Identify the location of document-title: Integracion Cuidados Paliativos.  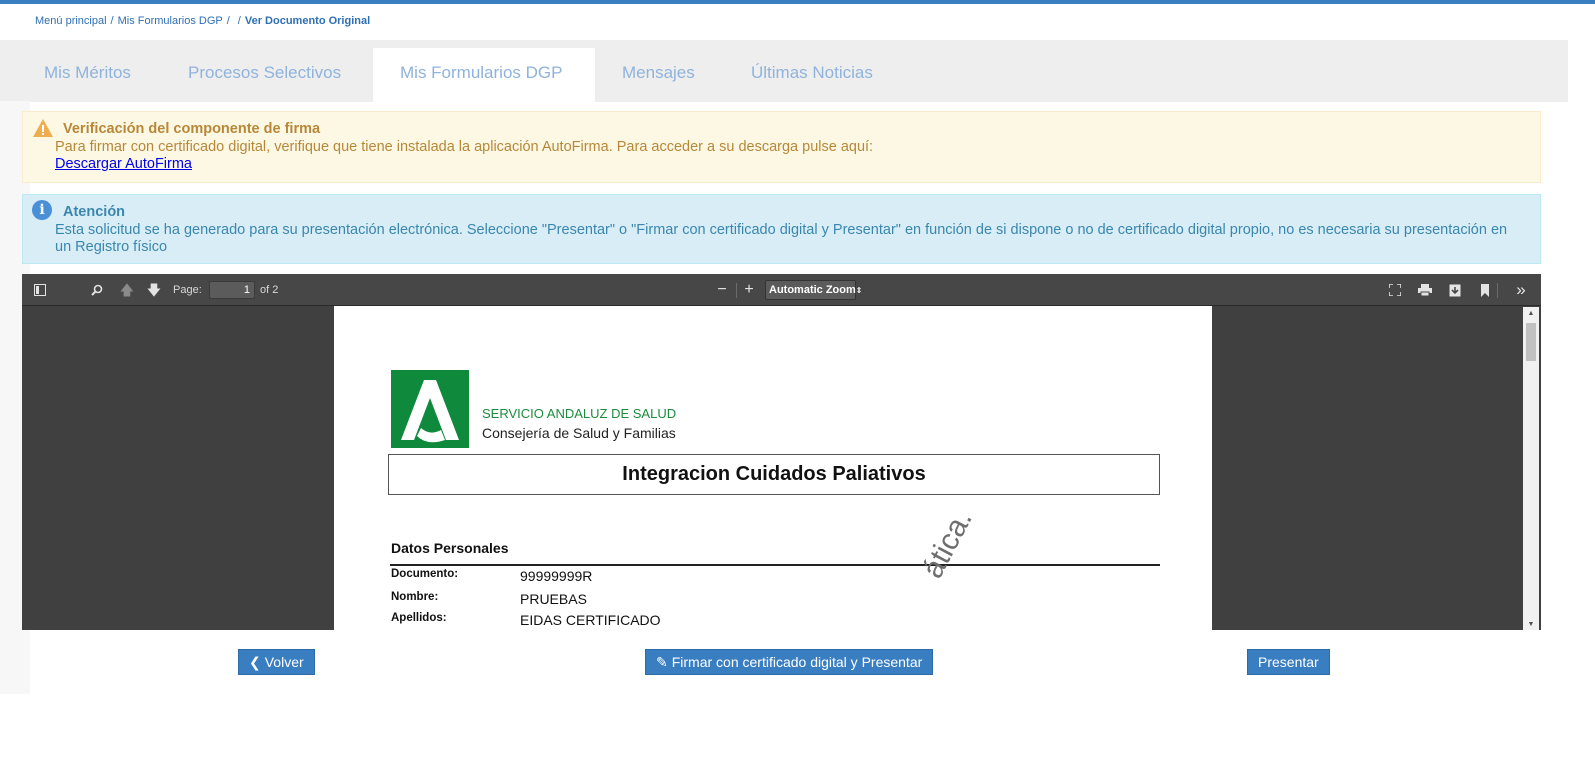
(774, 474).